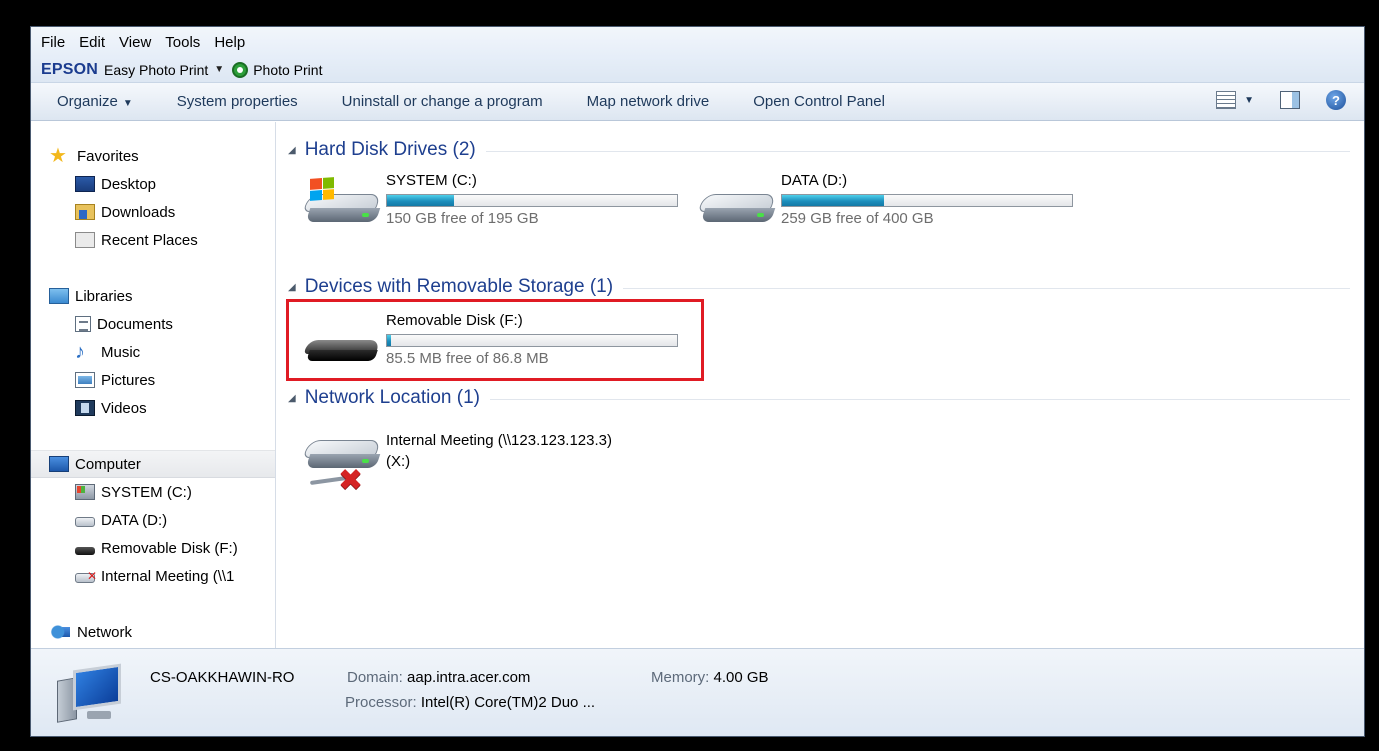  I want to click on nav-item-videos: Videos, so click(153, 408).